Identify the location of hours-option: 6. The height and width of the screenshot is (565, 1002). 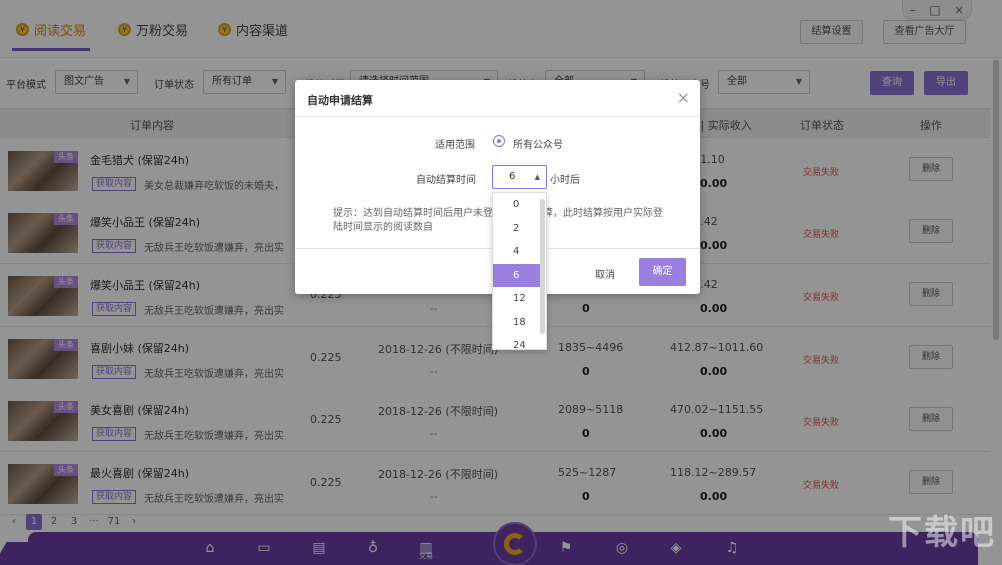
(516, 275).